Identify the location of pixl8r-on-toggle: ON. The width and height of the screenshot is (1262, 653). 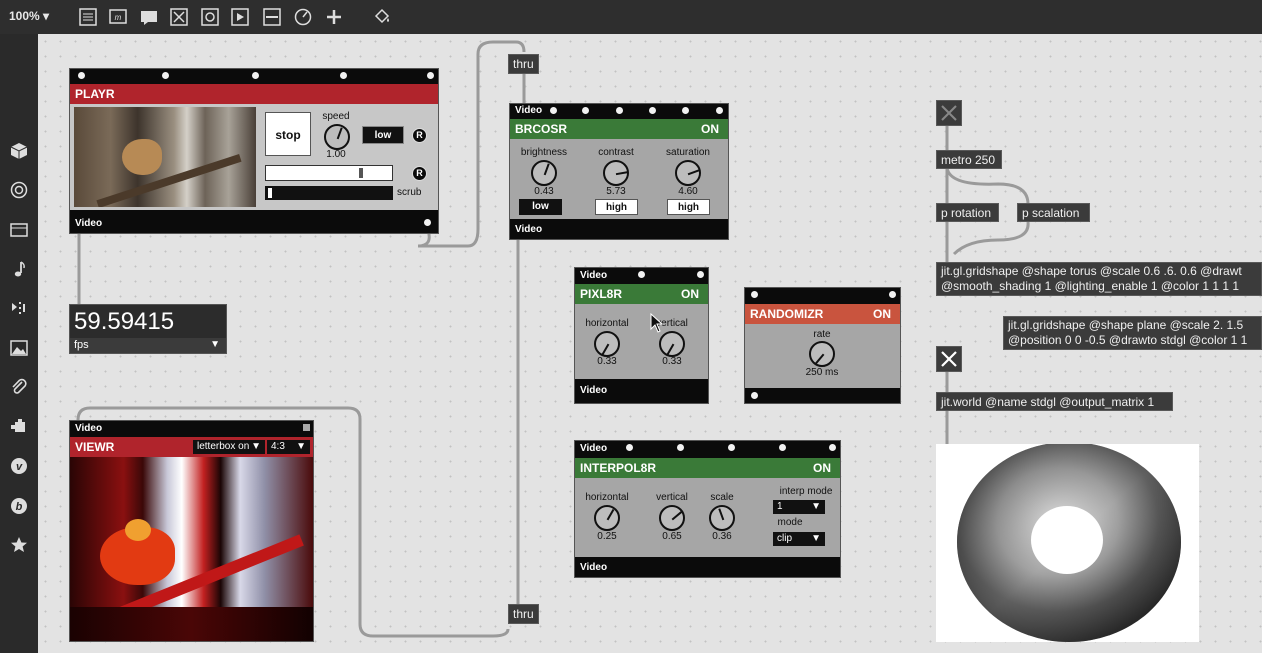
(690, 294).